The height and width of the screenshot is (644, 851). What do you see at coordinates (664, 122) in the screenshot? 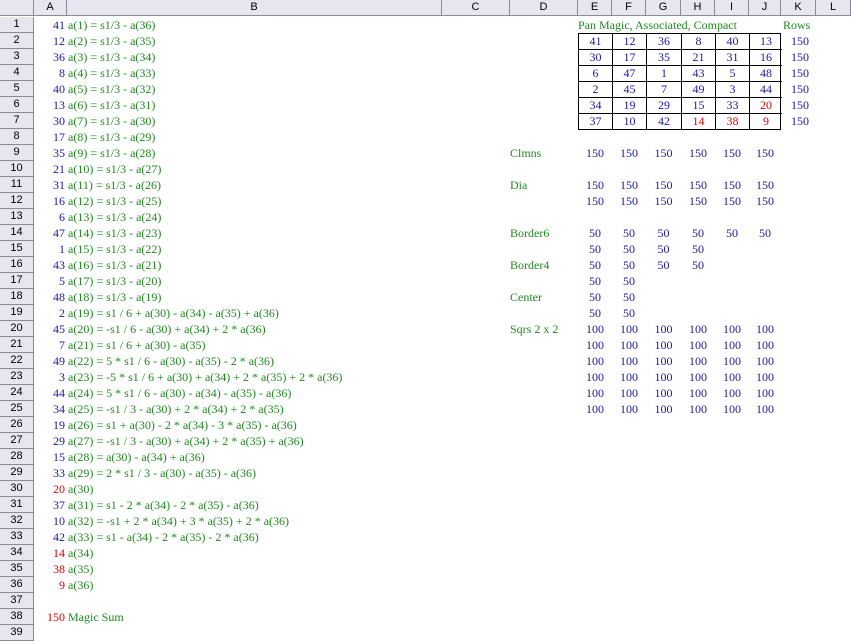
I see `square-cell-r6c3: 42` at bounding box center [664, 122].